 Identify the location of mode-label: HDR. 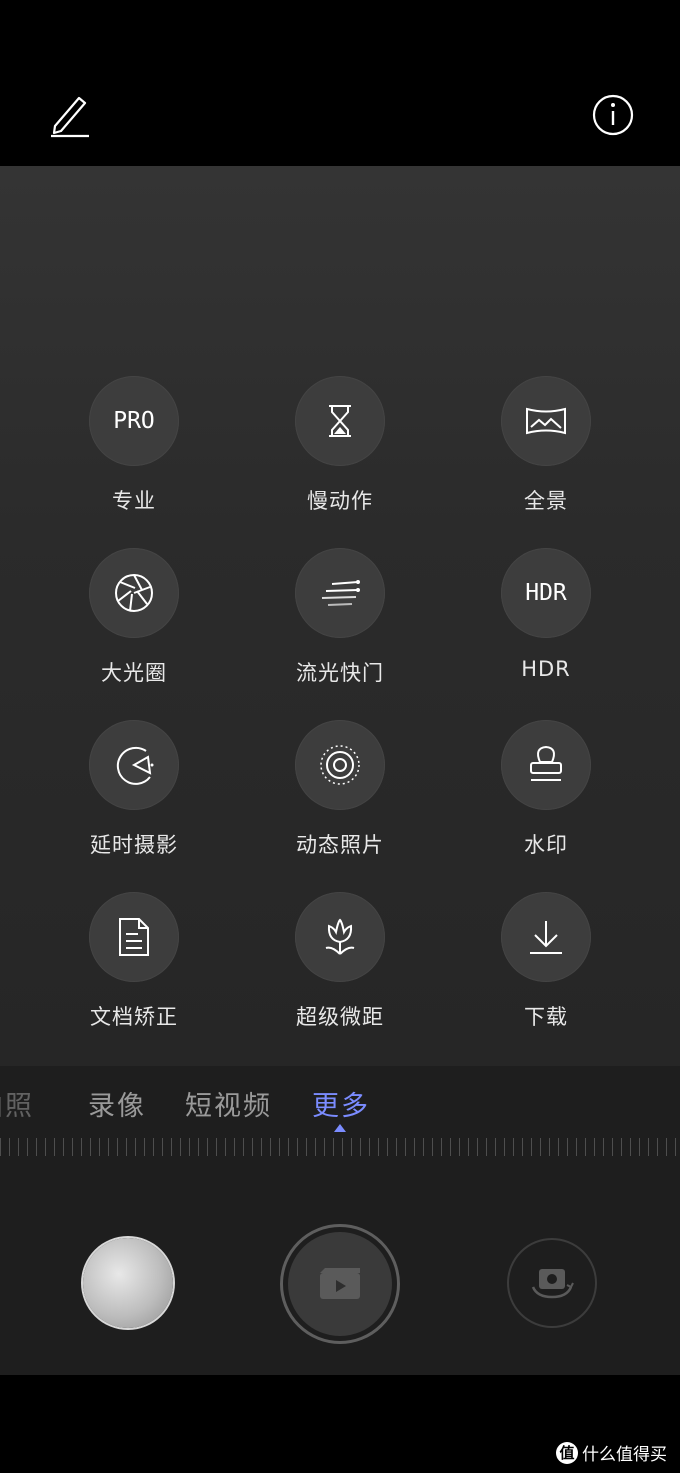
(546, 669).